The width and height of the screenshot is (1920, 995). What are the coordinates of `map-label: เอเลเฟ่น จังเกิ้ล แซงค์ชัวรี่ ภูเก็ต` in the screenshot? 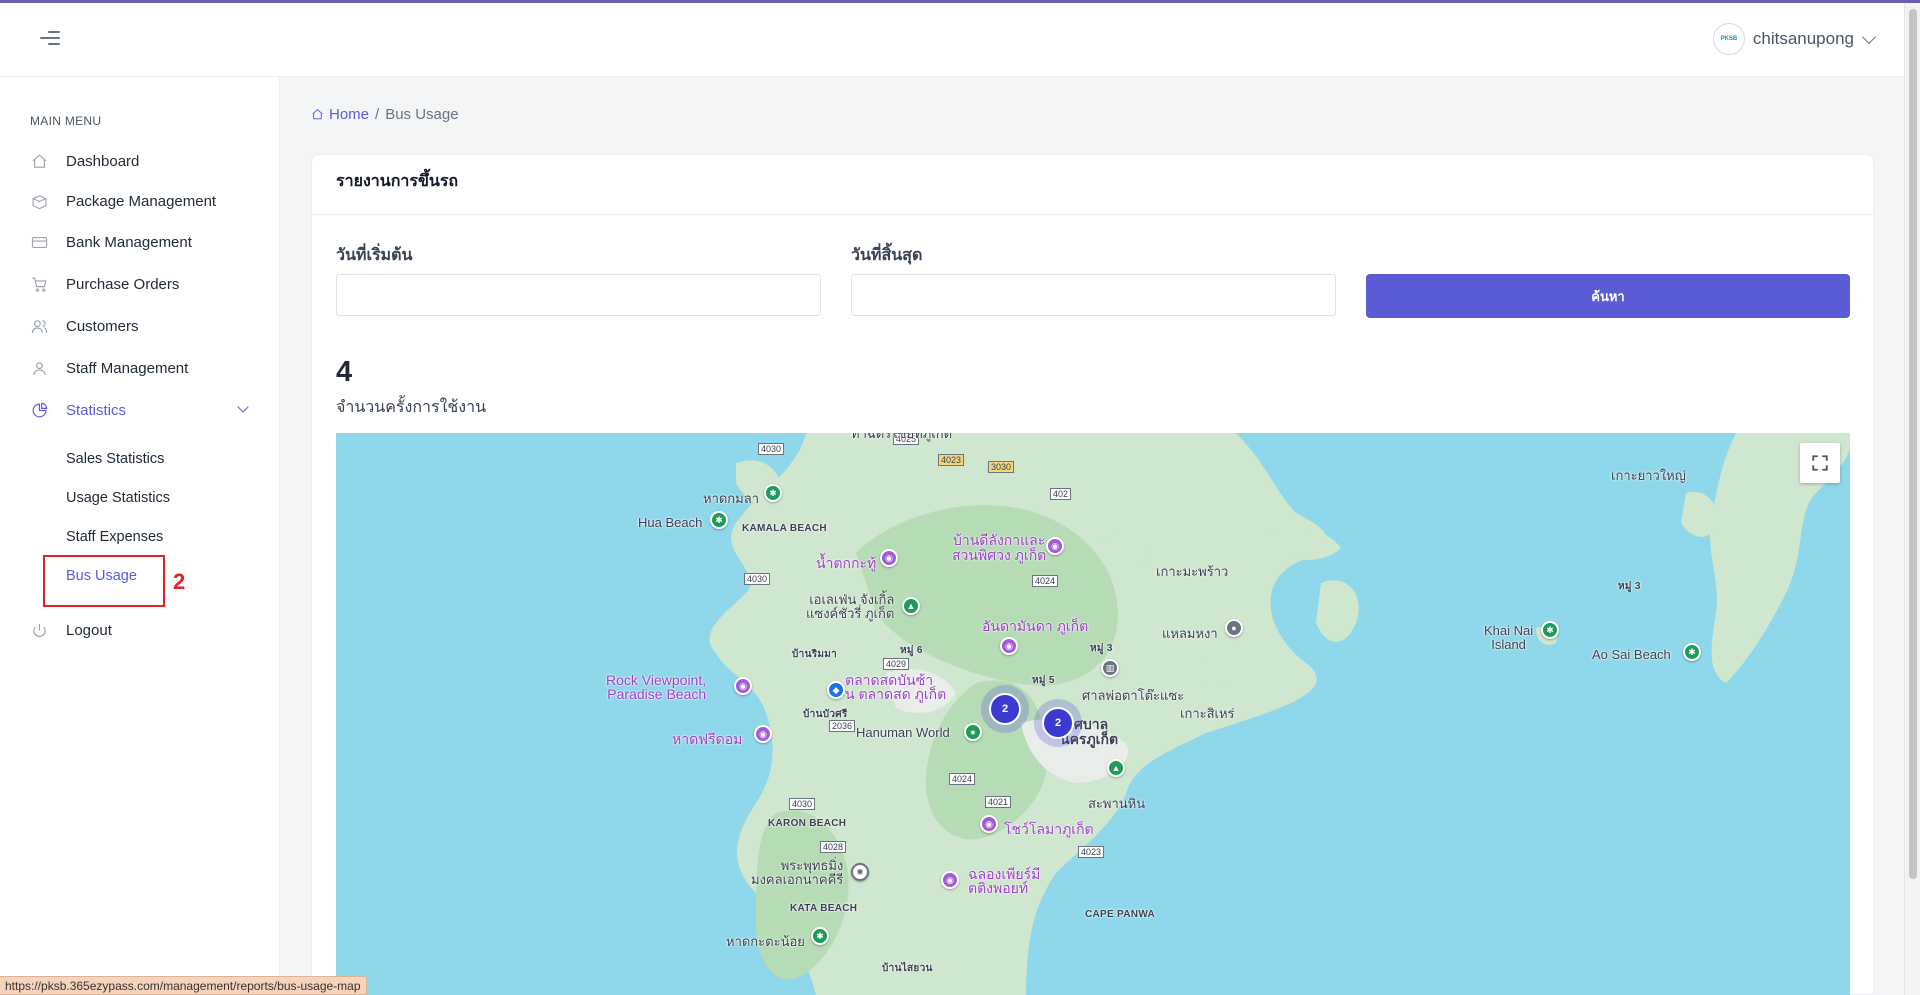 It's located at (850, 606).